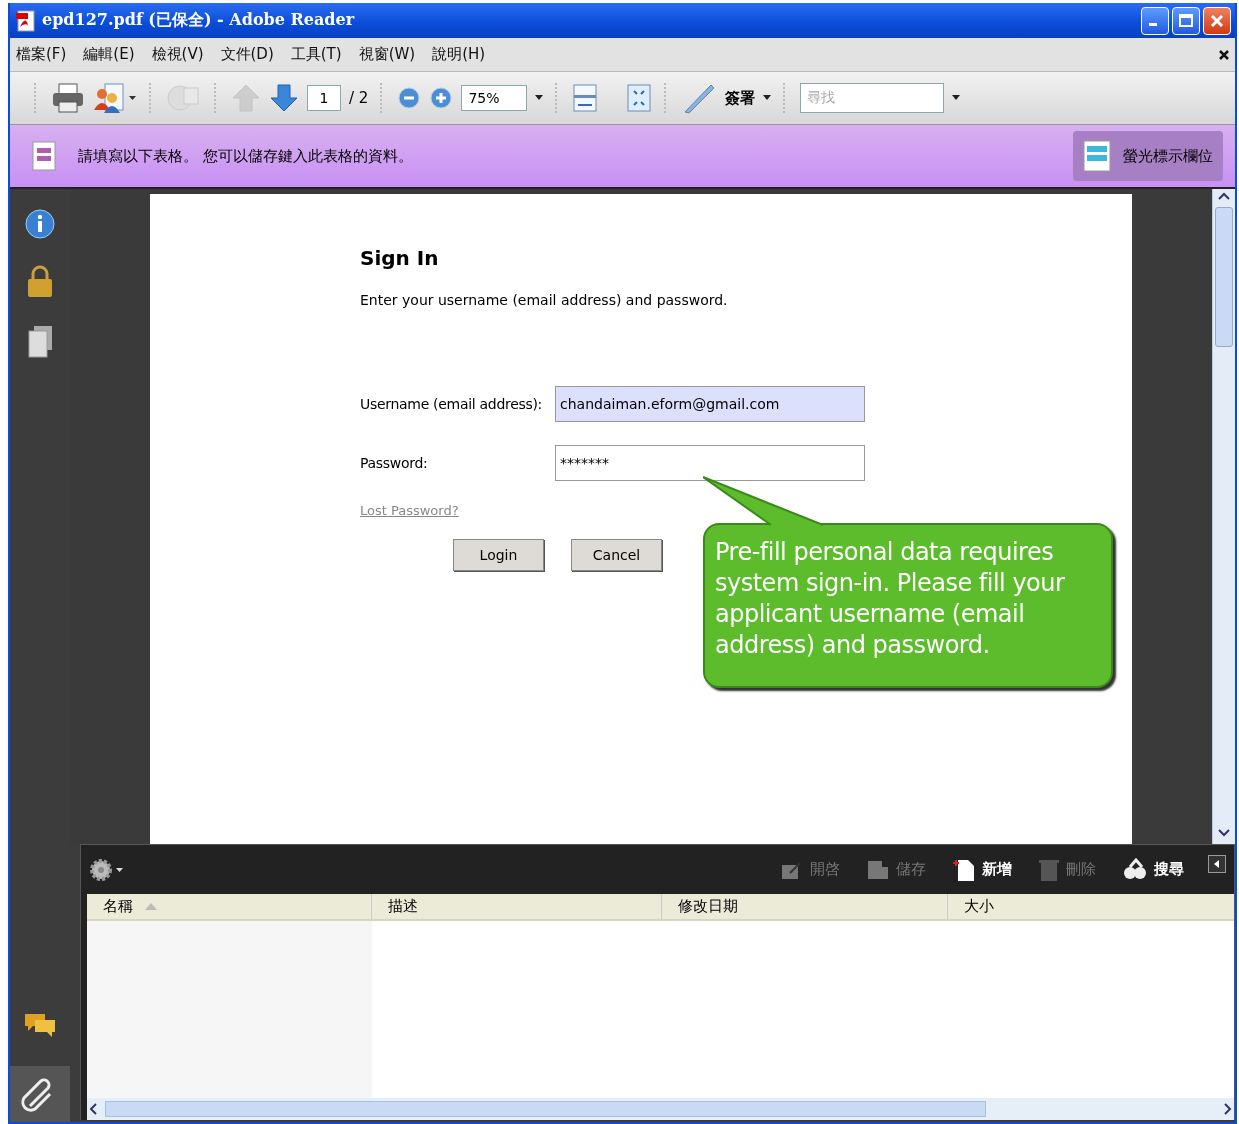 This screenshot has width=1239, height=1124. What do you see at coordinates (710, 404) in the screenshot?
I see `input-field: chandaiman.eform@gmail.com` at bounding box center [710, 404].